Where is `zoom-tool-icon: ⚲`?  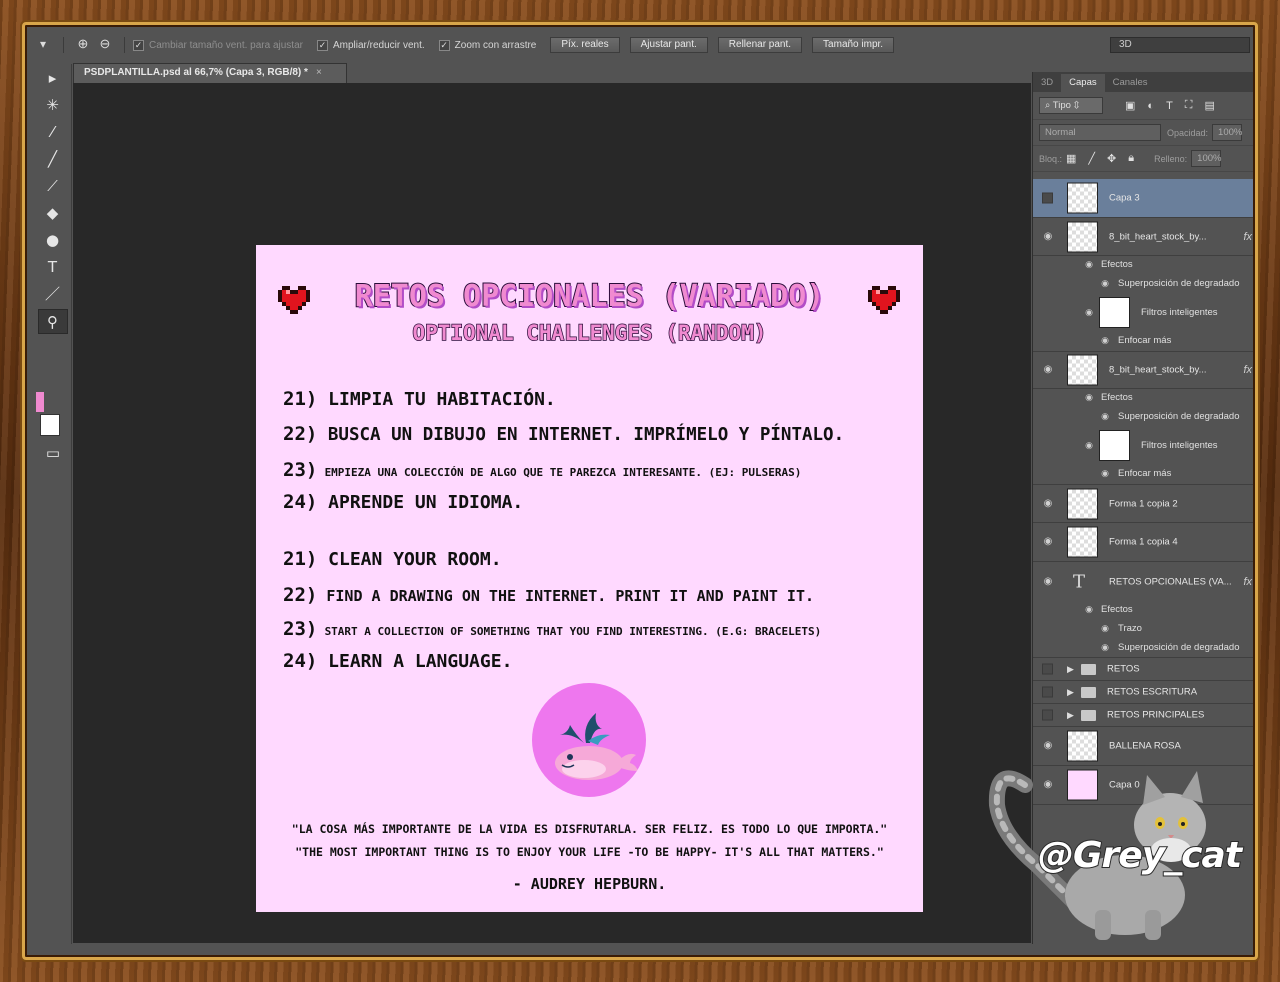
zoom-tool-icon: ⚲ is located at coordinates (52, 321).